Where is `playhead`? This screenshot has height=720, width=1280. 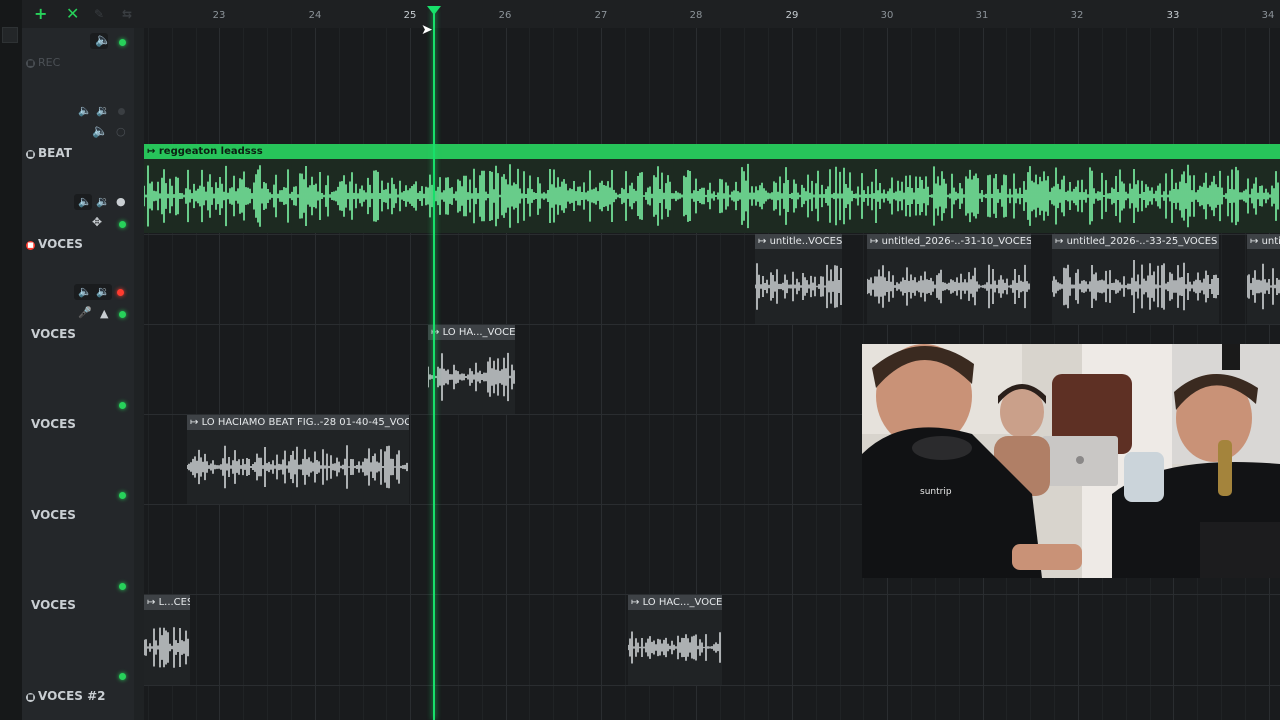 playhead is located at coordinates (434, 364).